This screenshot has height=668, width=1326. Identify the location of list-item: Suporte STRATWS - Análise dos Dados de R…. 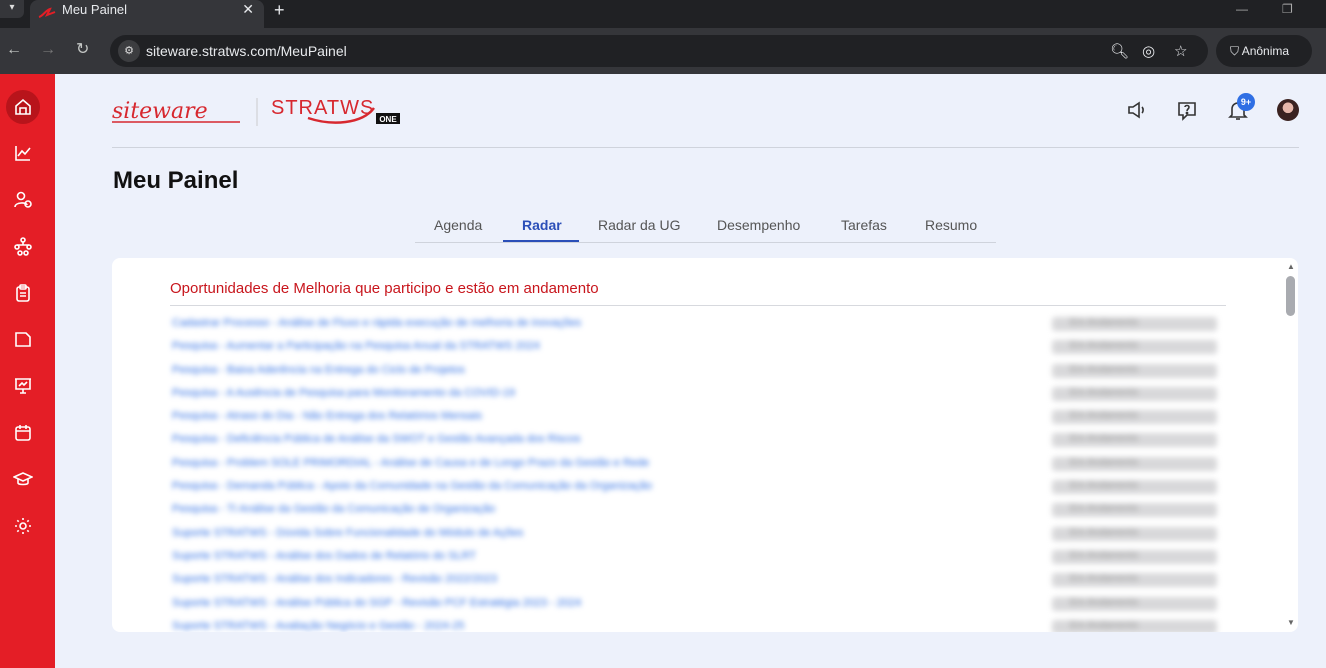
(697, 558).